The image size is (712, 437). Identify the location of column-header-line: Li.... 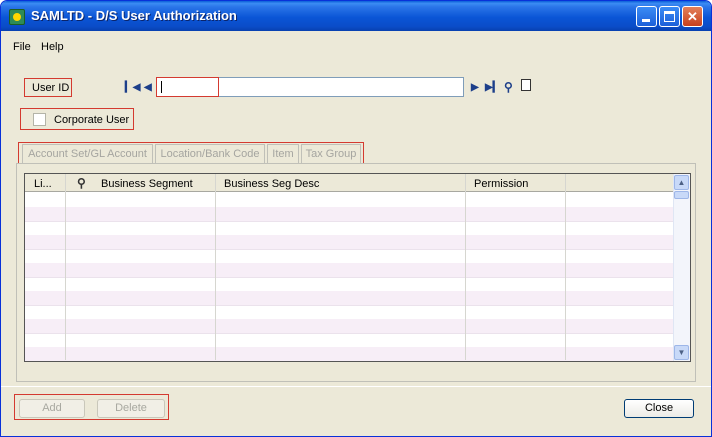
(43, 184).